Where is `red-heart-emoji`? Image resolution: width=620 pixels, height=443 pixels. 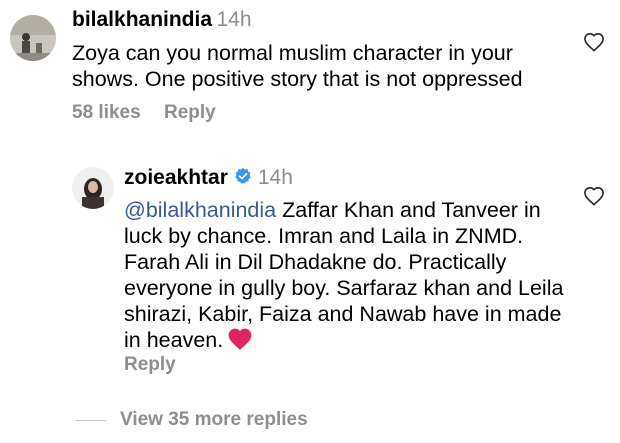 red-heart-emoji is located at coordinates (240, 342).